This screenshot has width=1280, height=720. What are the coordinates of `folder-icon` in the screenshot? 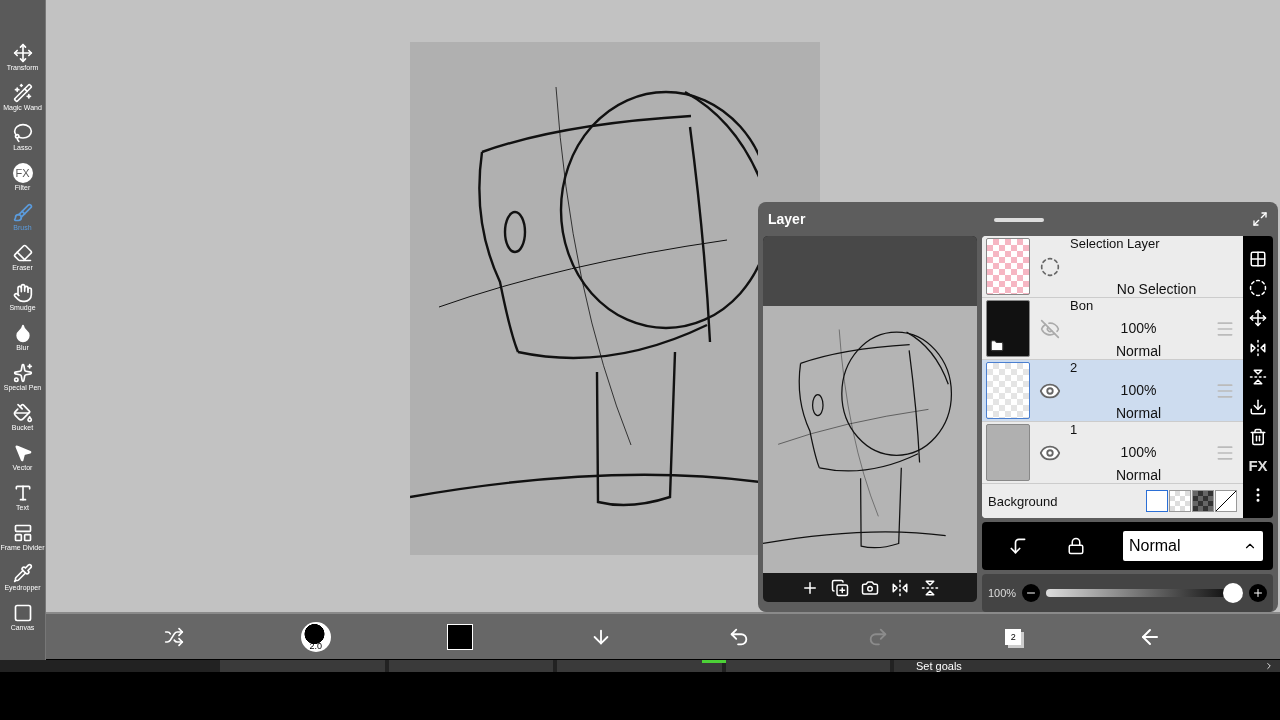 It's located at (997, 346).